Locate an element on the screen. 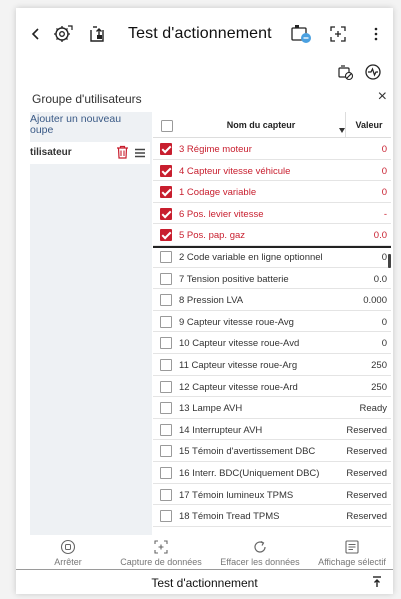 The width and height of the screenshot is (401, 599). user-group-title: Groupe d'utilisateurs is located at coordinates (87, 99).